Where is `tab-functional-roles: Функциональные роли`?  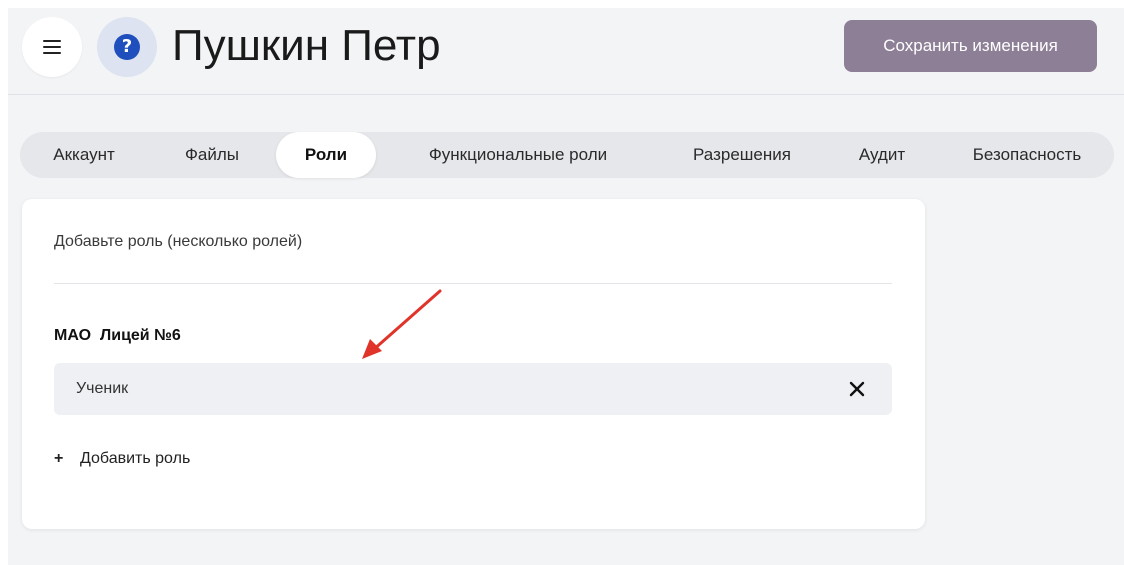
tab-functional-roles: Функциональные роли is located at coordinates (518, 155).